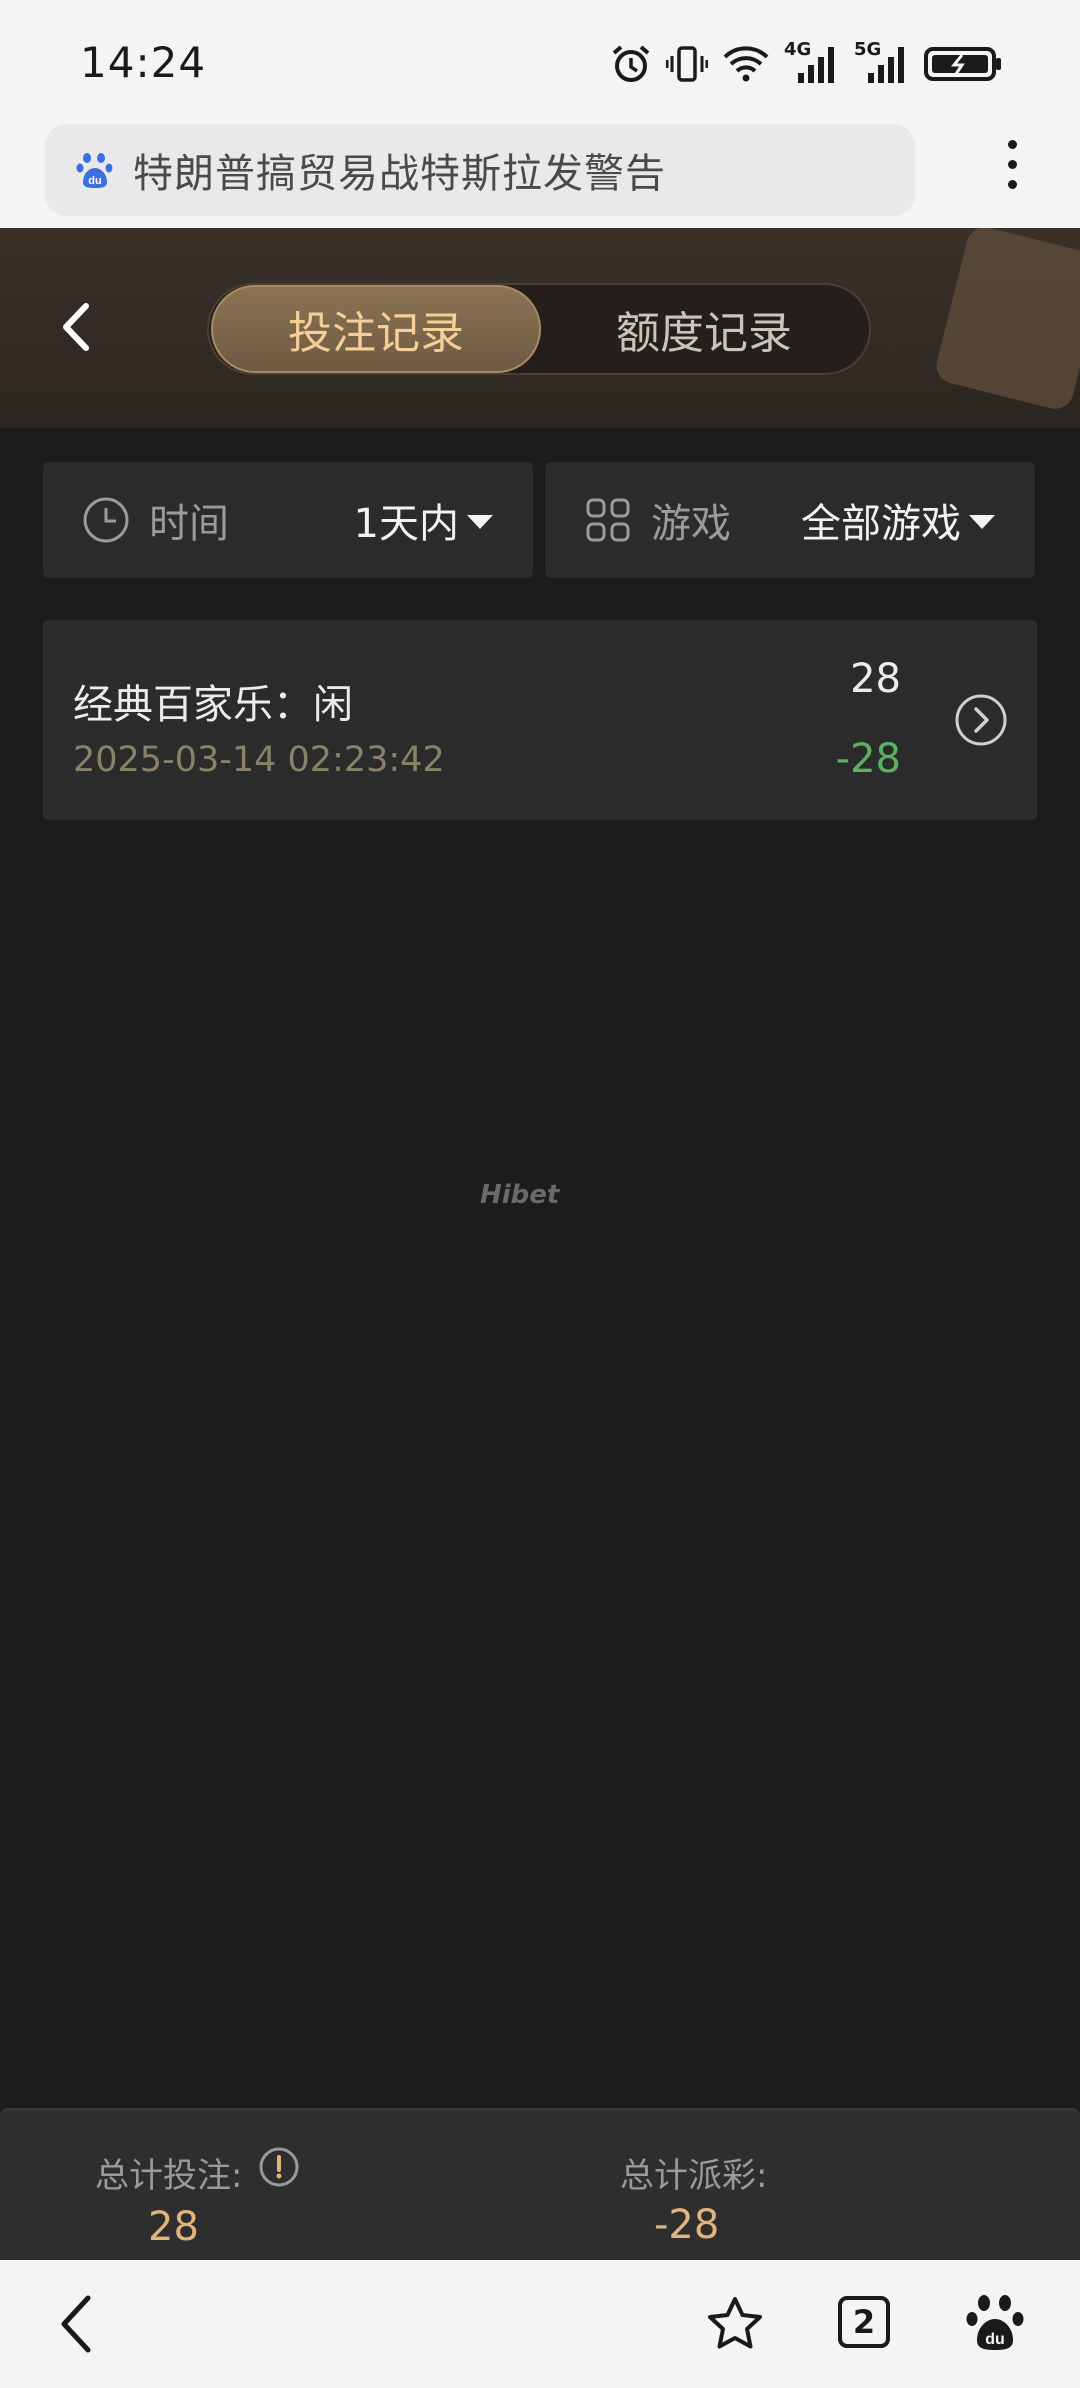 The image size is (1080, 2388). I want to click on time-filter-value: 1天内, so click(406, 524).